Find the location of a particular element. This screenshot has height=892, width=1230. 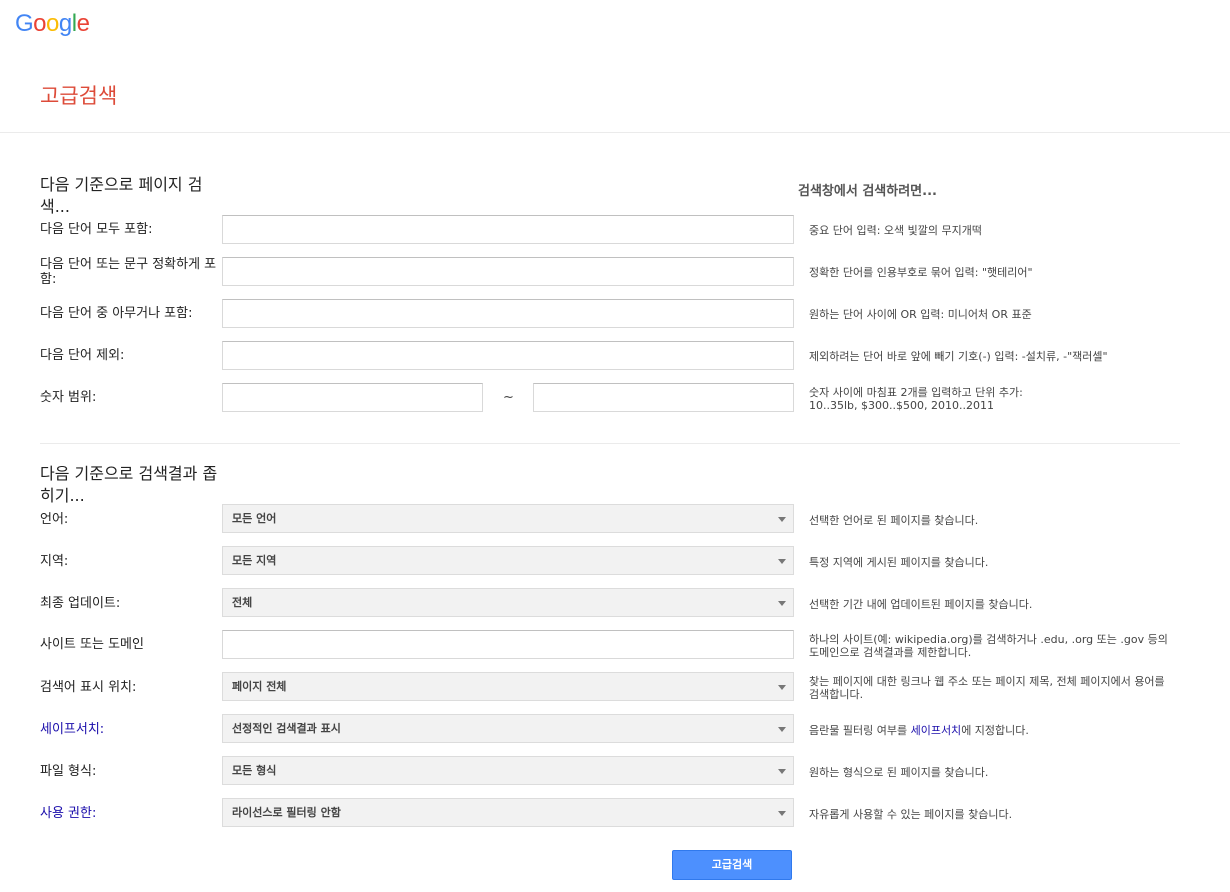

label-file-type: 파일 형식: is located at coordinates (68, 771).